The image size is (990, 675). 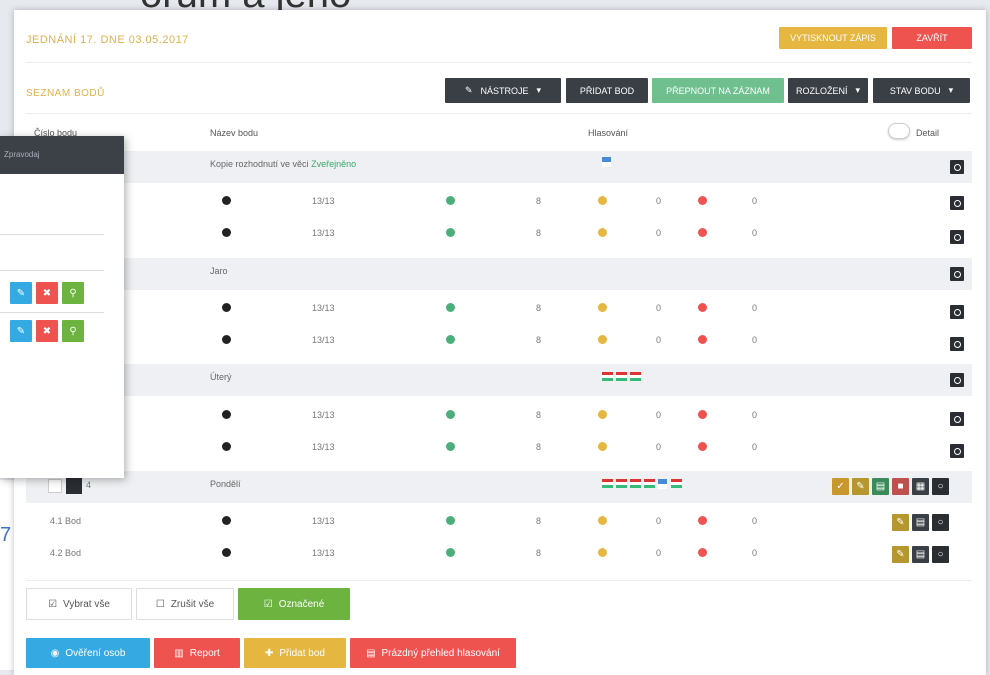 I want to click on status-dropdown: STAV BODU ▾, so click(x=921, y=90).